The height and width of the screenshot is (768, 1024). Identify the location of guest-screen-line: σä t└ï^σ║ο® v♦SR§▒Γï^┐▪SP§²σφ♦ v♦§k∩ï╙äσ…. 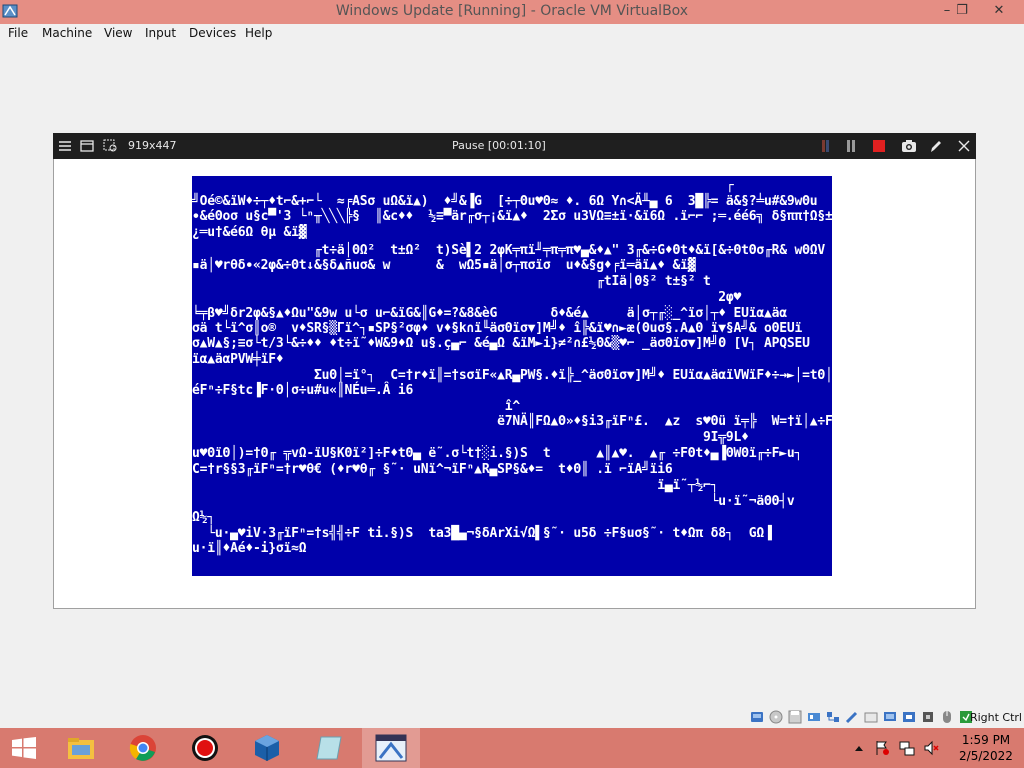
(497, 328).